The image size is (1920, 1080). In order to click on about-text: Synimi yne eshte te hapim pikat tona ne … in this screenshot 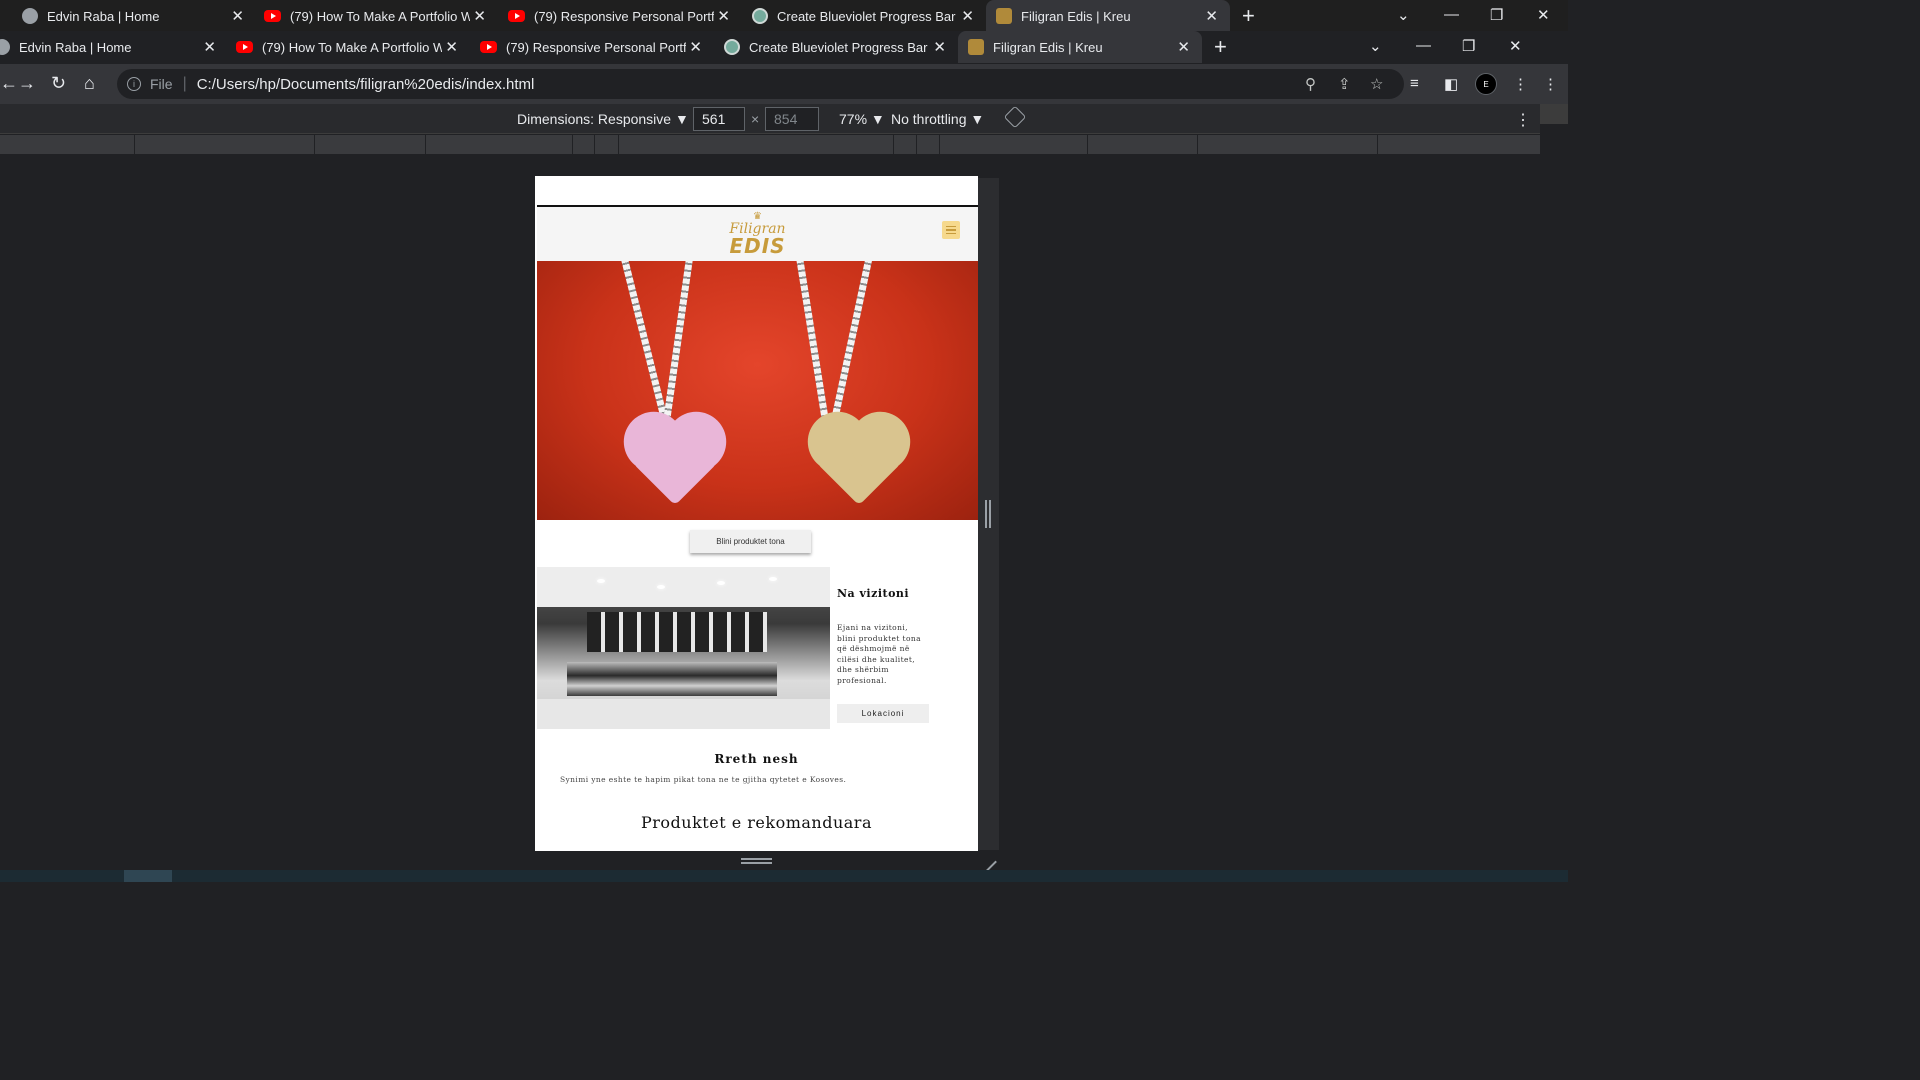, I will do `click(703, 779)`.